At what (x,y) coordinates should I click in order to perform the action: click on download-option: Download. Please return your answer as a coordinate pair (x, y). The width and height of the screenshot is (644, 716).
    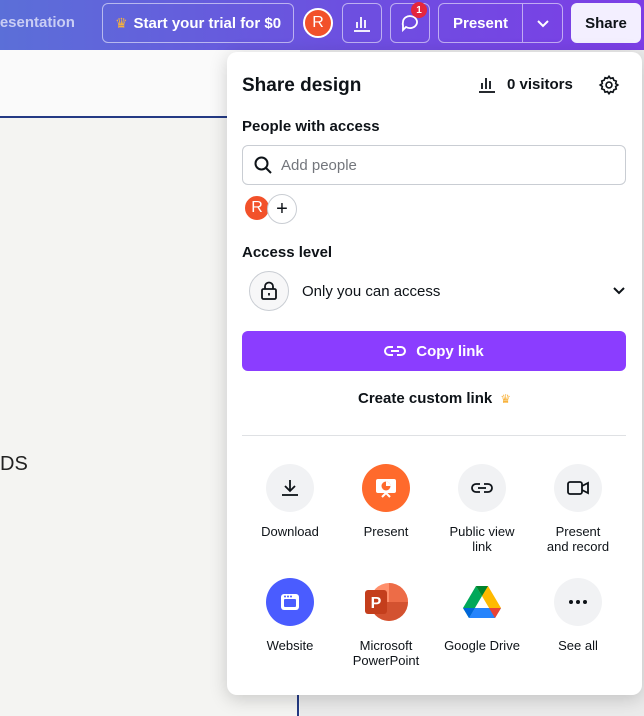
    Looking at the image, I should click on (290, 501).